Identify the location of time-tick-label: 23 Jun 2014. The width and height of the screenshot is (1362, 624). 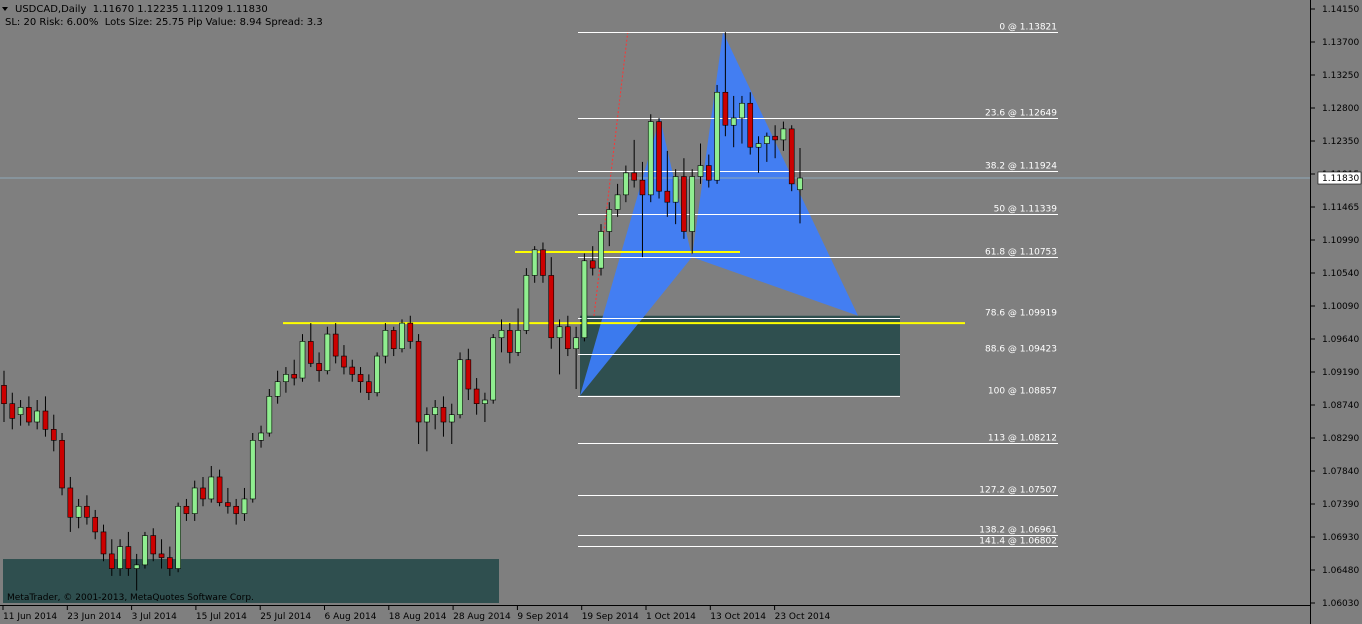
(94, 617).